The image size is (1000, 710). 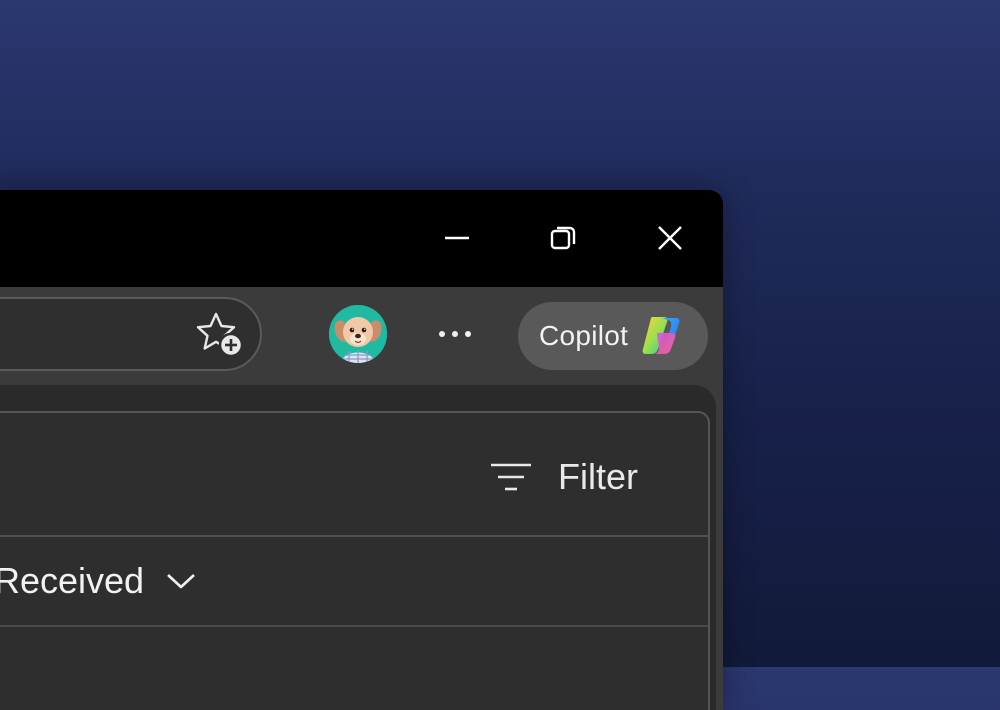 I want to click on add-favorite-button, so click(x=220, y=335).